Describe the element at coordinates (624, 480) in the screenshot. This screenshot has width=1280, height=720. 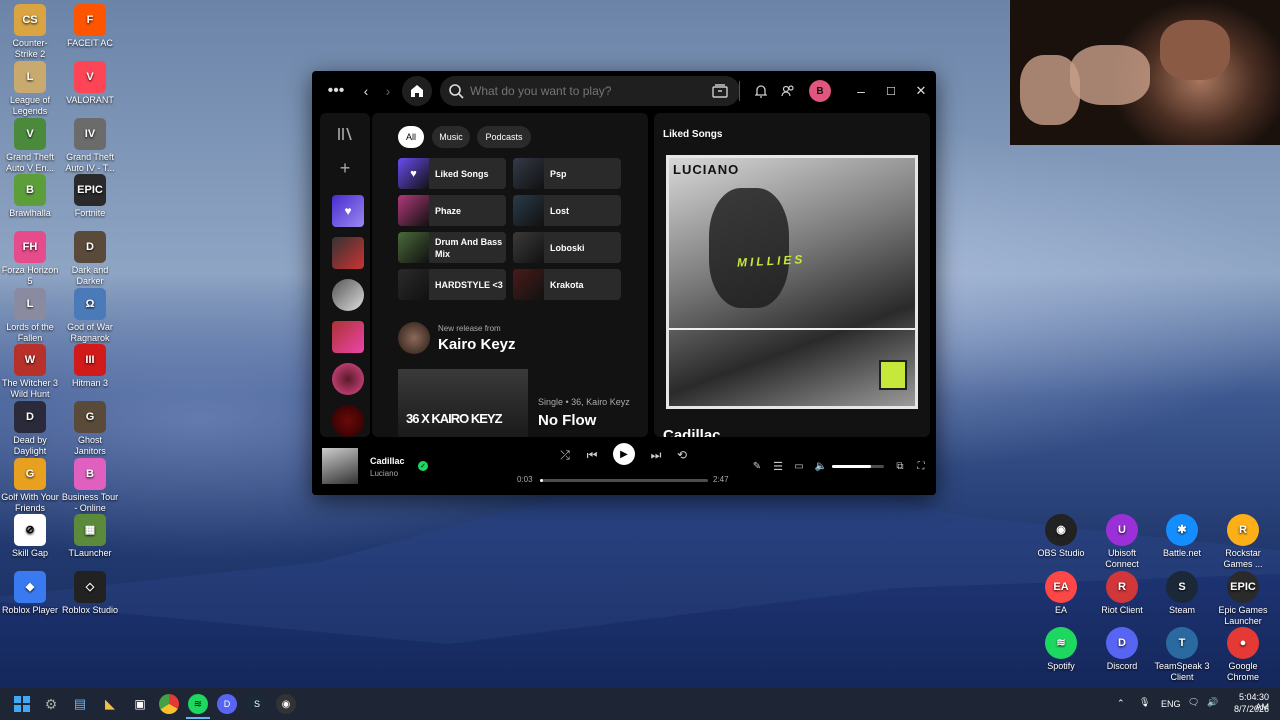
I see `progress-bar` at that location.